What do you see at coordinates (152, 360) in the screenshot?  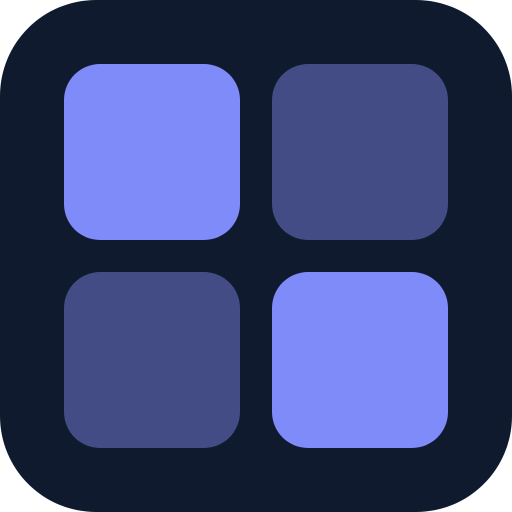 I see `grid-tile-bottom-left` at bounding box center [152, 360].